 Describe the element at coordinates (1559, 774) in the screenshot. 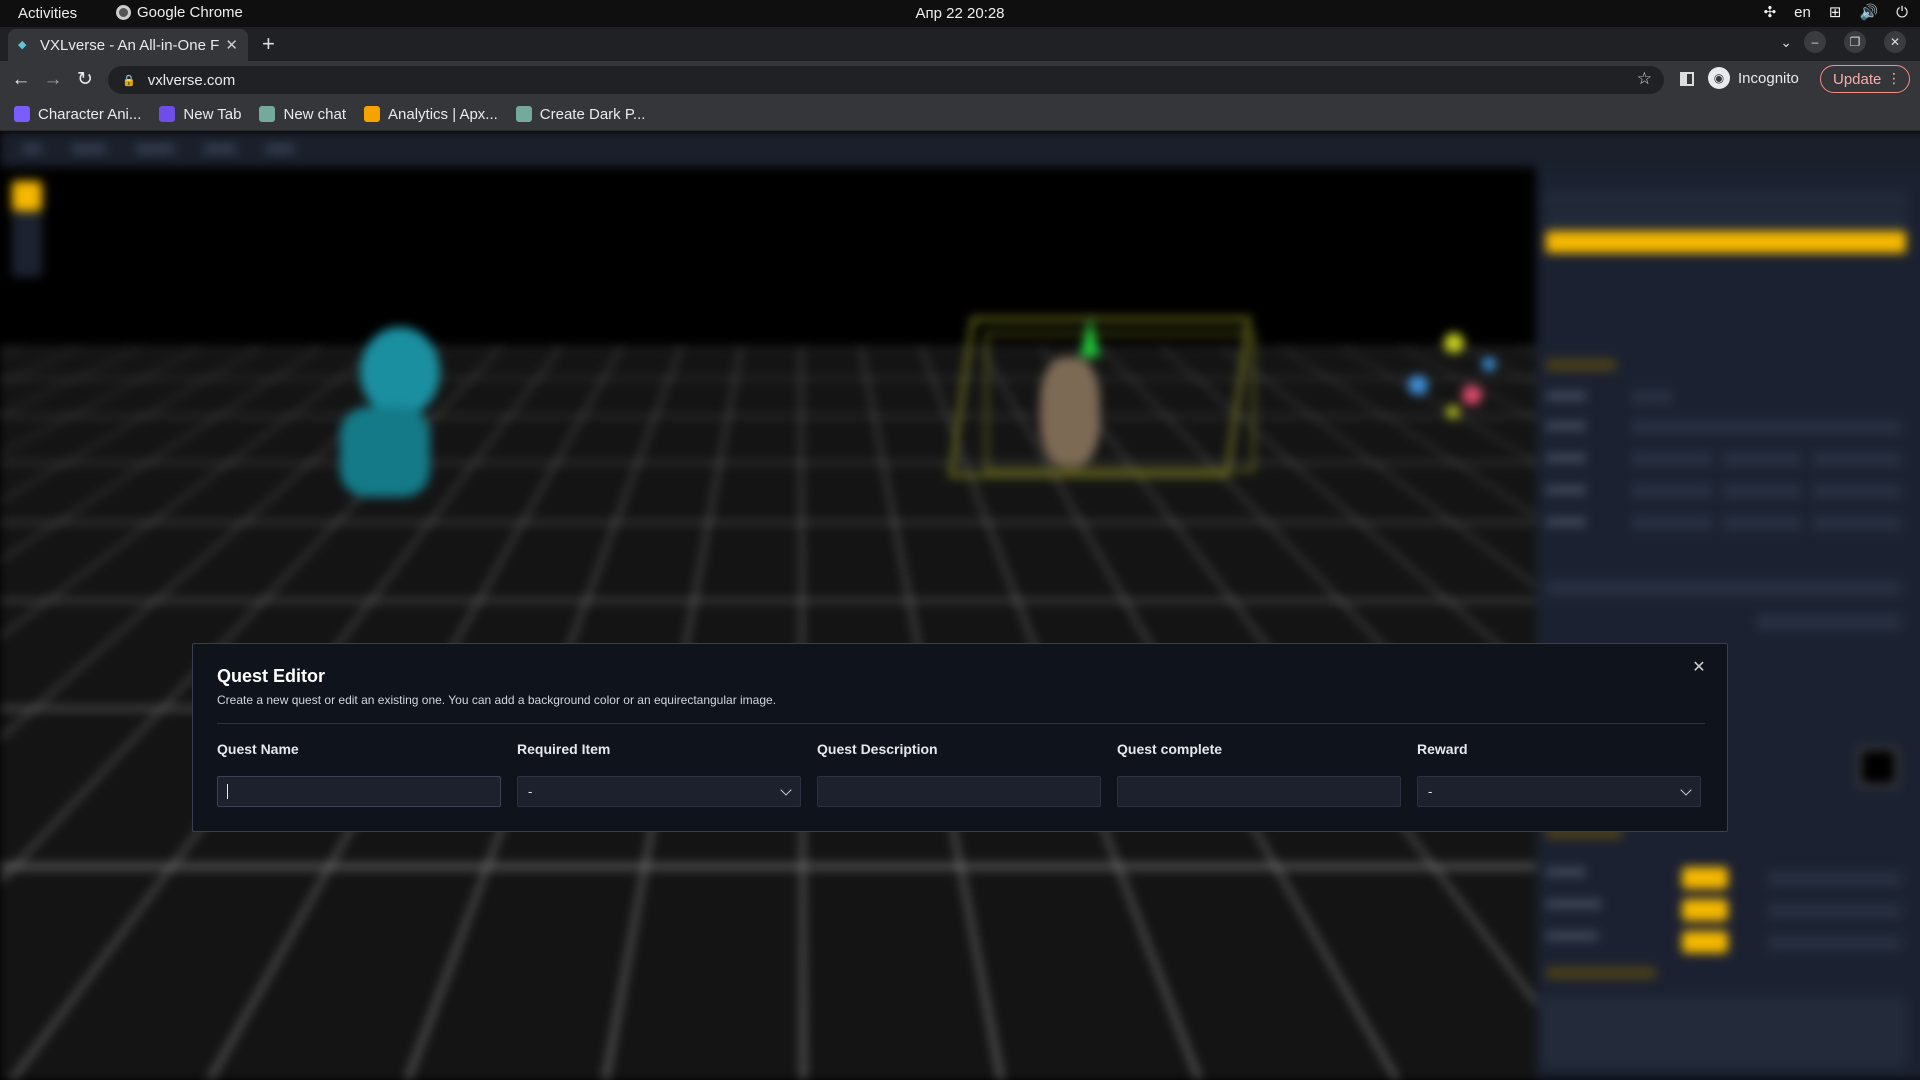

I see `reward-group: Reward -` at that location.